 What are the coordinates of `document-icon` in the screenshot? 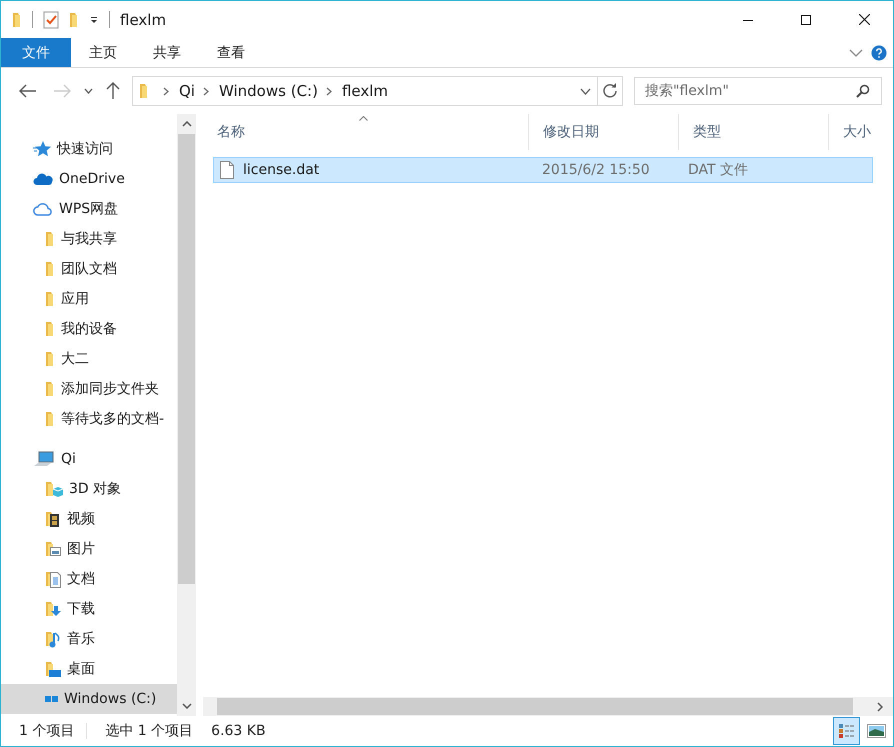 It's located at (227, 170).